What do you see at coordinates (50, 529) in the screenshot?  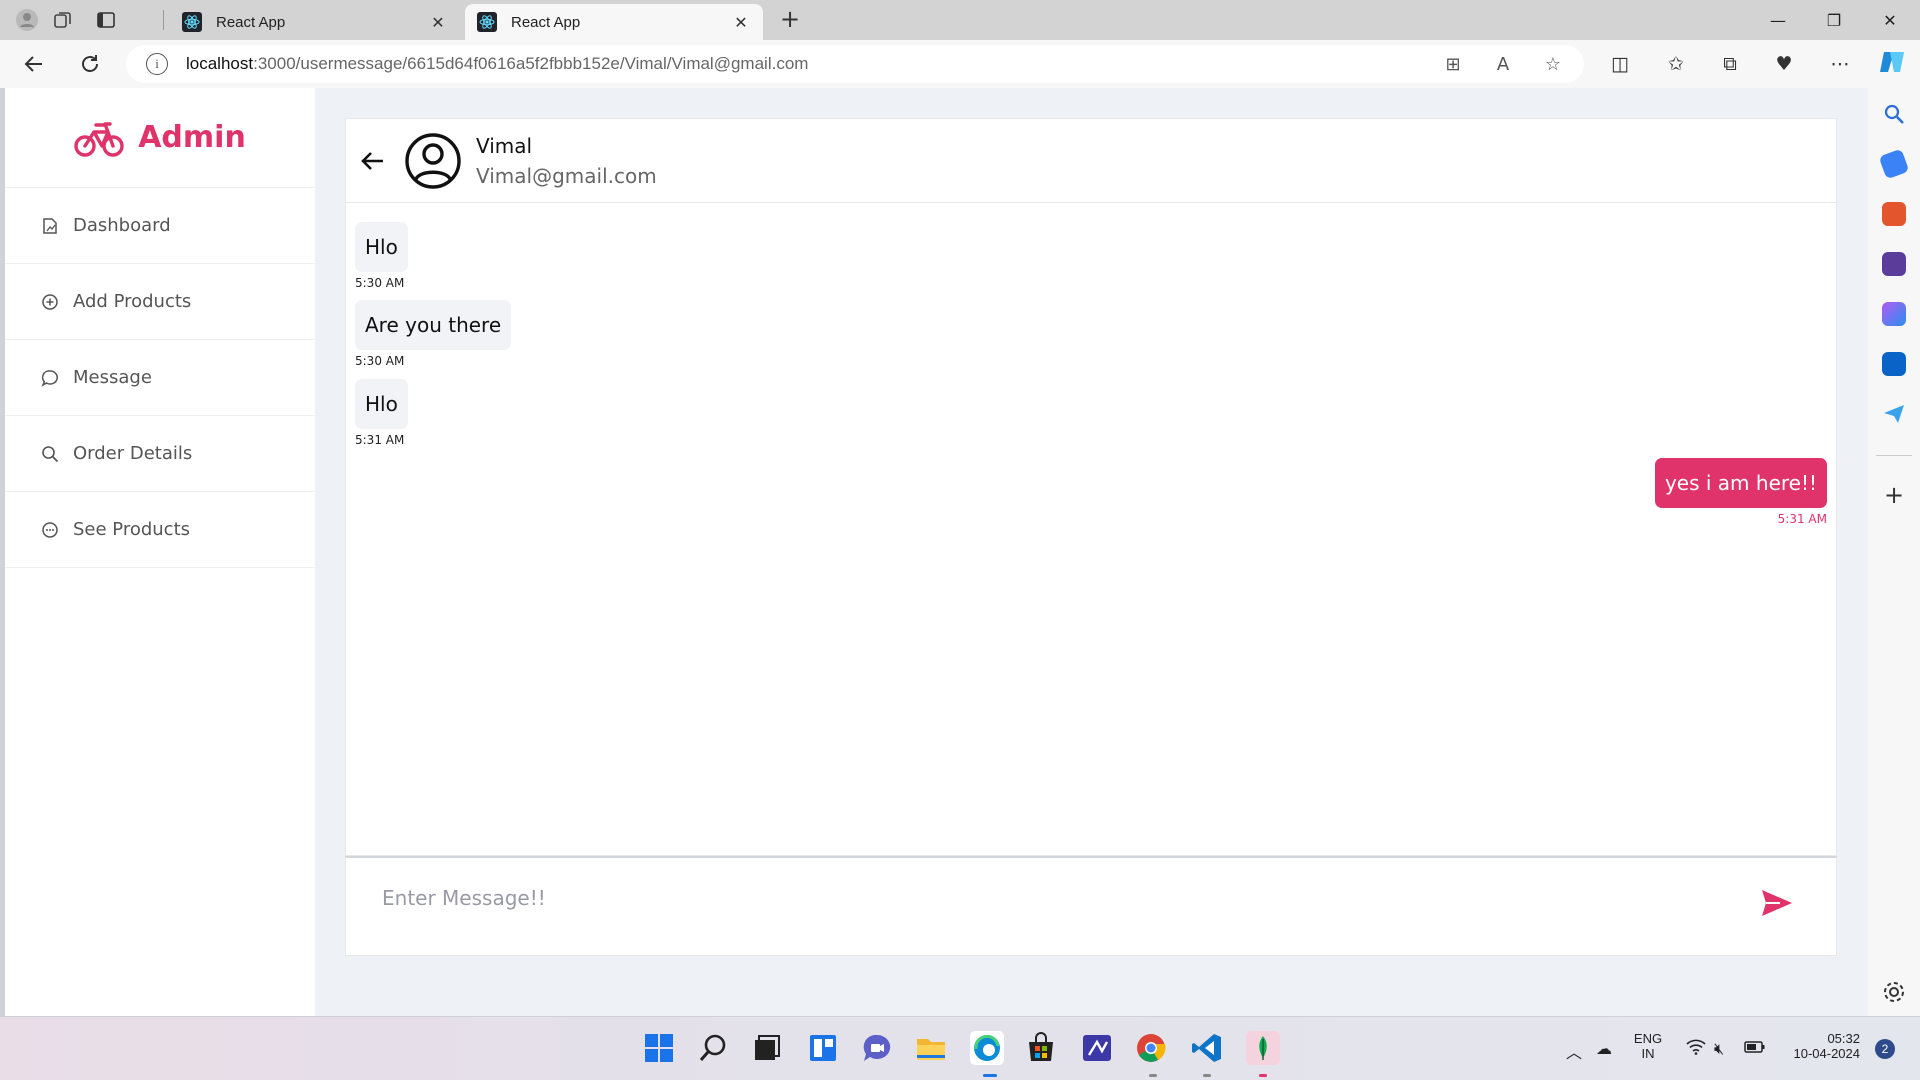 I see `more-circle-icon` at bounding box center [50, 529].